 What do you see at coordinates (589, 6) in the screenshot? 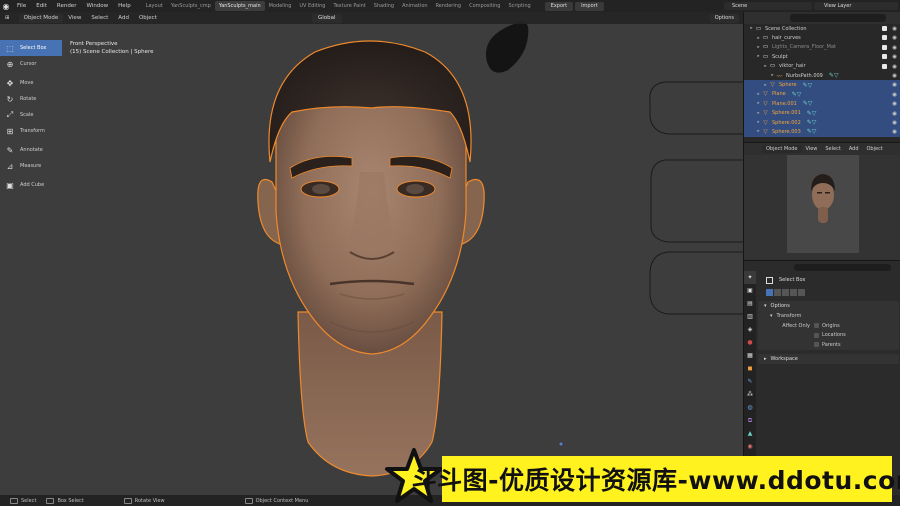
I see `import-button: Import` at bounding box center [589, 6].